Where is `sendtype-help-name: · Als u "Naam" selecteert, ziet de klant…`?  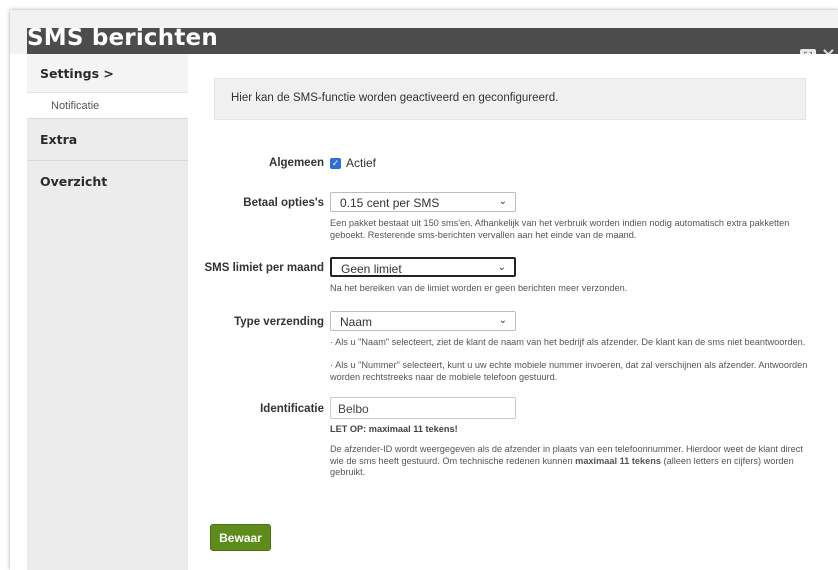
sendtype-help-name: · Als u "Naam" selecteert, ziet de klant… is located at coordinates (568, 342).